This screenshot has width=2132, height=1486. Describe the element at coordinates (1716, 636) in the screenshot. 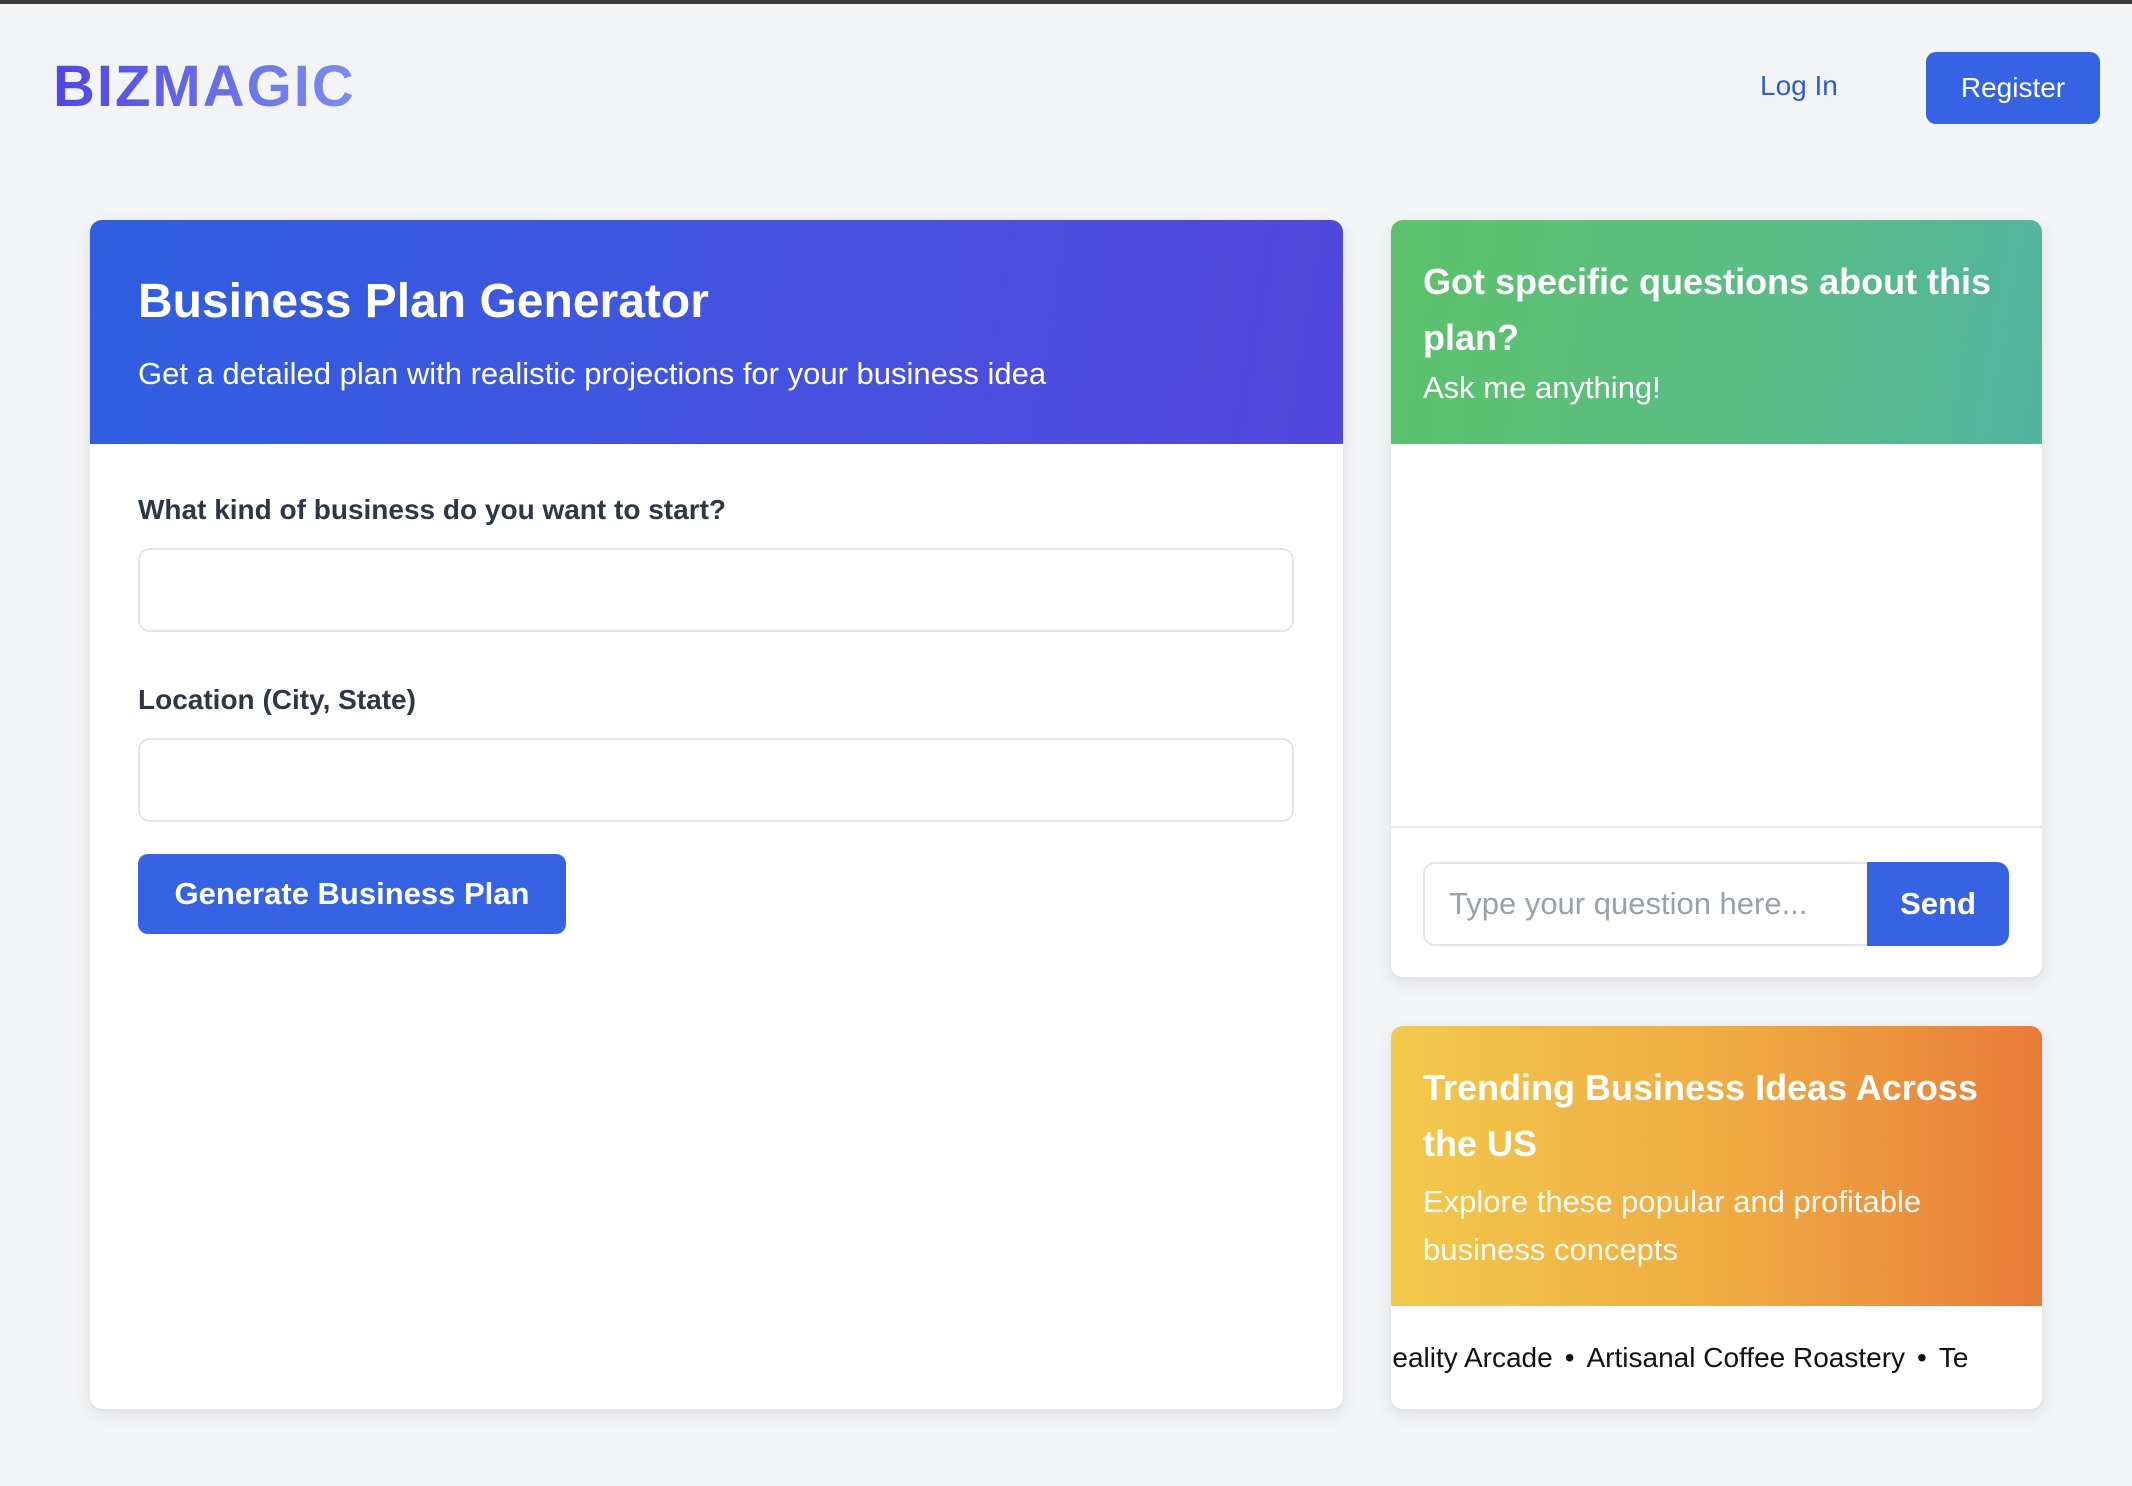

I see `chat-messages-area` at that location.